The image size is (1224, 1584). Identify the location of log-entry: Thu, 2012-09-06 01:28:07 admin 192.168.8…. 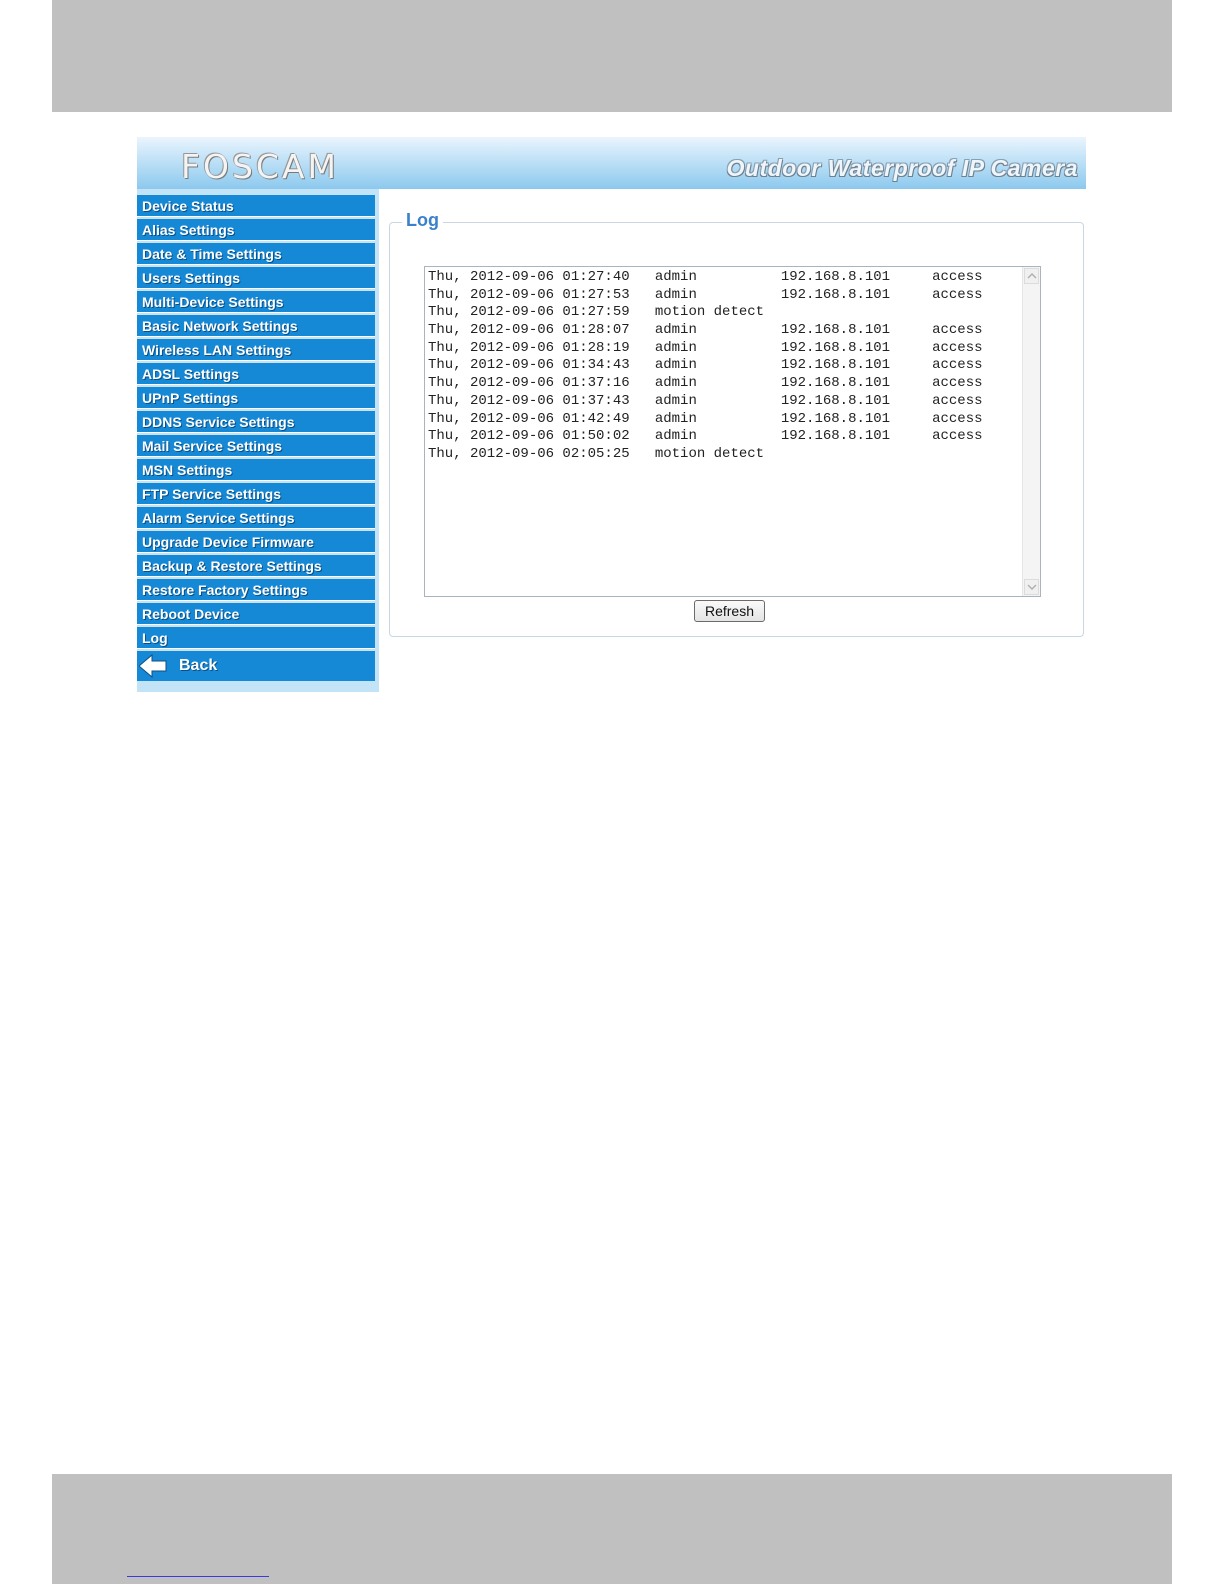
(705, 330).